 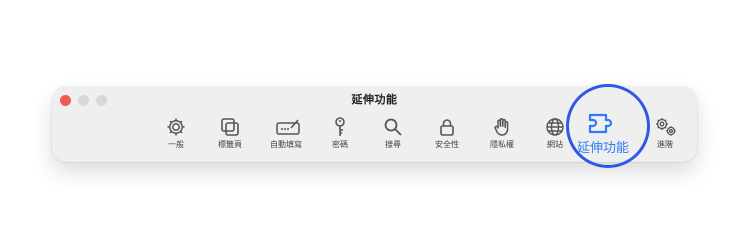 What do you see at coordinates (176, 144) in the screenshot?
I see `tab-general-label: 一般` at bounding box center [176, 144].